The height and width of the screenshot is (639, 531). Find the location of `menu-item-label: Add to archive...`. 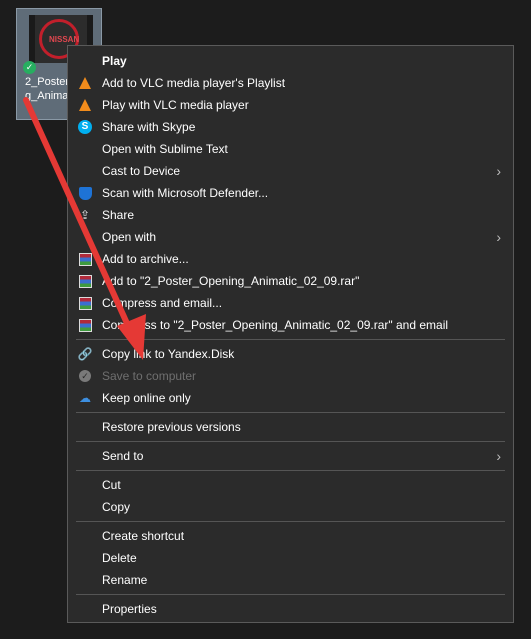

menu-item-label: Add to archive... is located at coordinates (145, 259).